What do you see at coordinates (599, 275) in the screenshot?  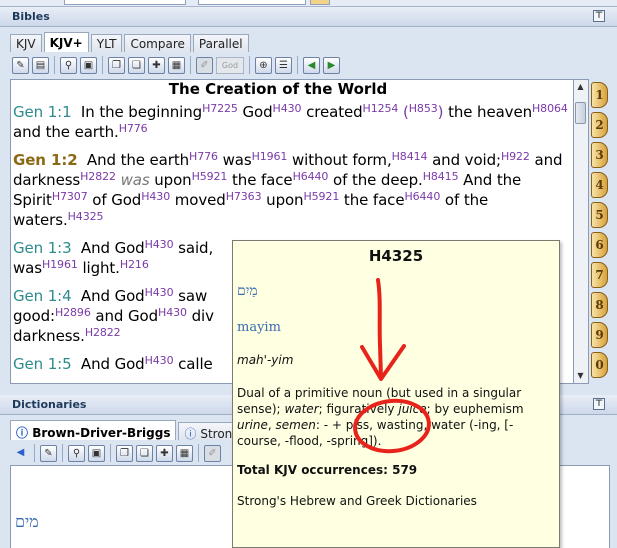 I see `bookmark-7: 7` at bounding box center [599, 275].